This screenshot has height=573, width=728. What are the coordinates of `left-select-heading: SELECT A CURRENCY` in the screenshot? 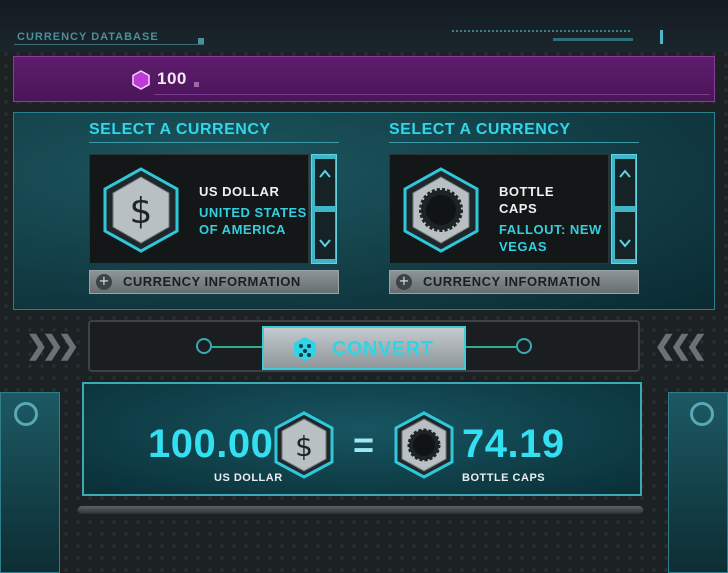 It's located at (180, 129).